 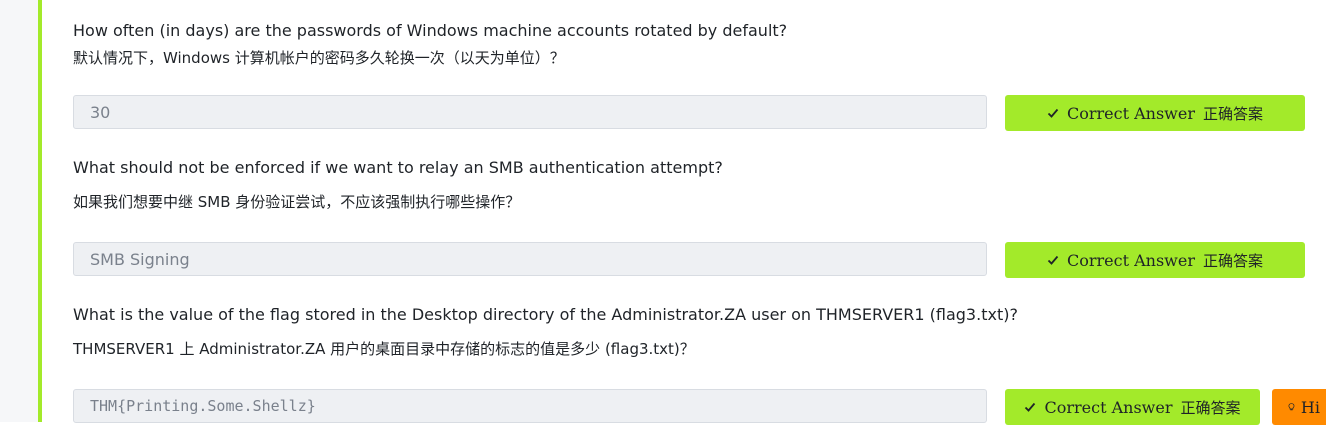 What do you see at coordinates (1299, 407) in the screenshot?
I see `hint-button: Hi` at bounding box center [1299, 407].